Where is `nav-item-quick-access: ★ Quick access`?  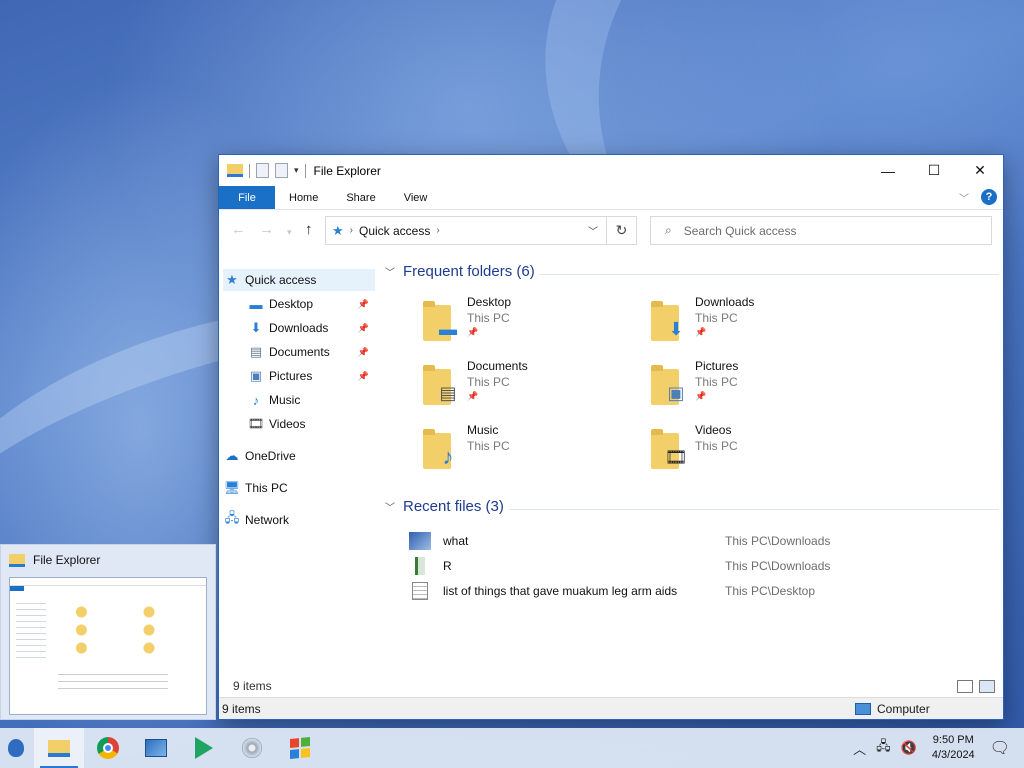
nav-item-quick-access: ★ Quick access is located at coordinates (299, 280).